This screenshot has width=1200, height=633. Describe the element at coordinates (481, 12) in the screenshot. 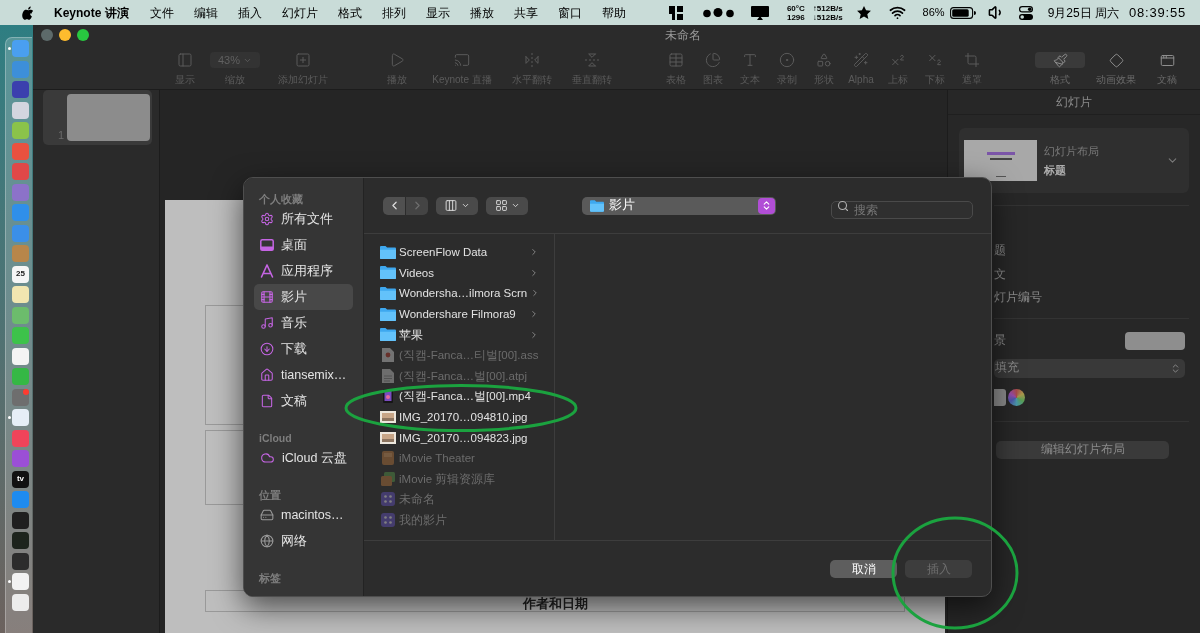

I see `menu-item: 播放` at that location.